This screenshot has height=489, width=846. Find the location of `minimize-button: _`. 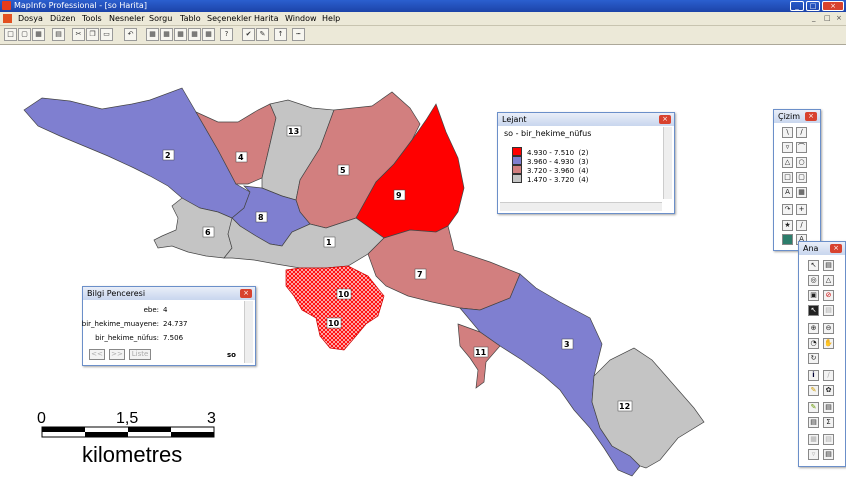

minimize-button: _ is located at coordinates (797, 6).